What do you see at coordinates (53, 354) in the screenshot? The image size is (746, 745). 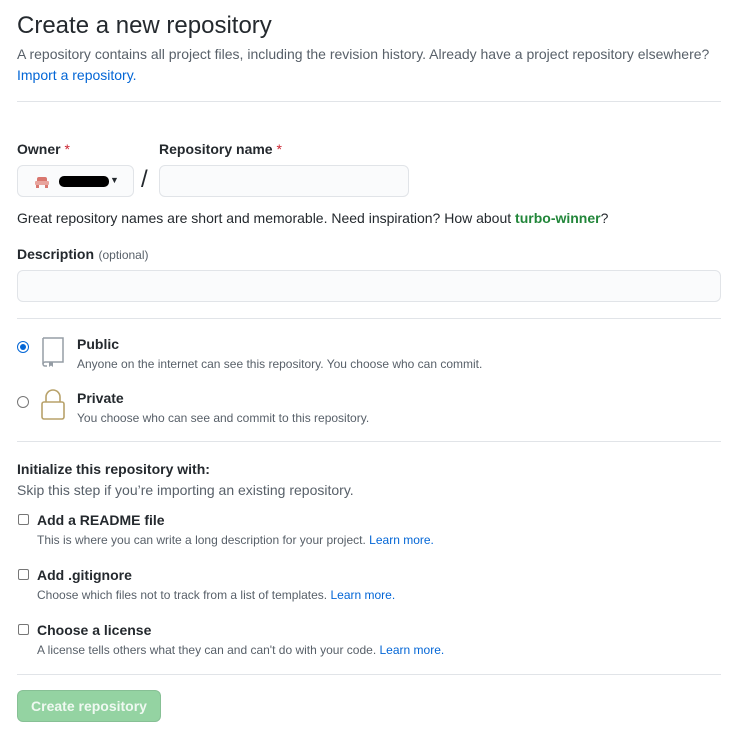 I see `repo-icon` at bounding box center [53, 354].